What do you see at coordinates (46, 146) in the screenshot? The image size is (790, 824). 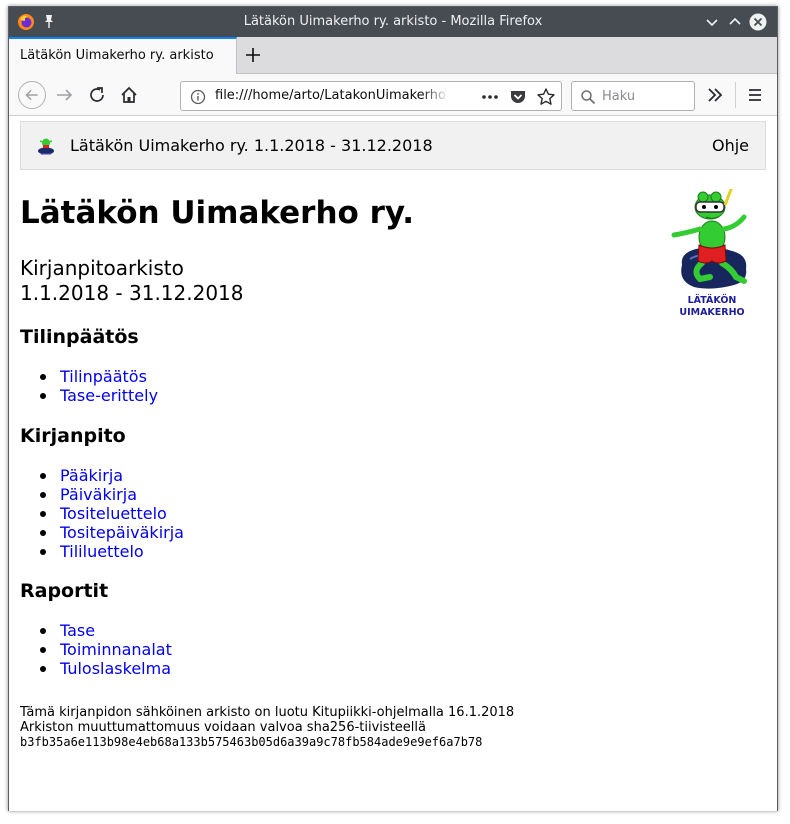 I see `frog-mini-logo-icon` at bounding box center [46, 146].